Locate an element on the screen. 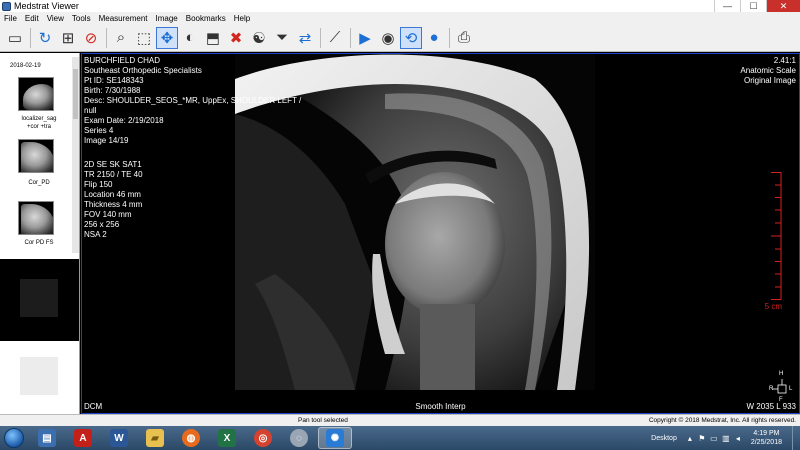  series-label-cor-pd: Cor_PD is located at coordinates (39, 183).